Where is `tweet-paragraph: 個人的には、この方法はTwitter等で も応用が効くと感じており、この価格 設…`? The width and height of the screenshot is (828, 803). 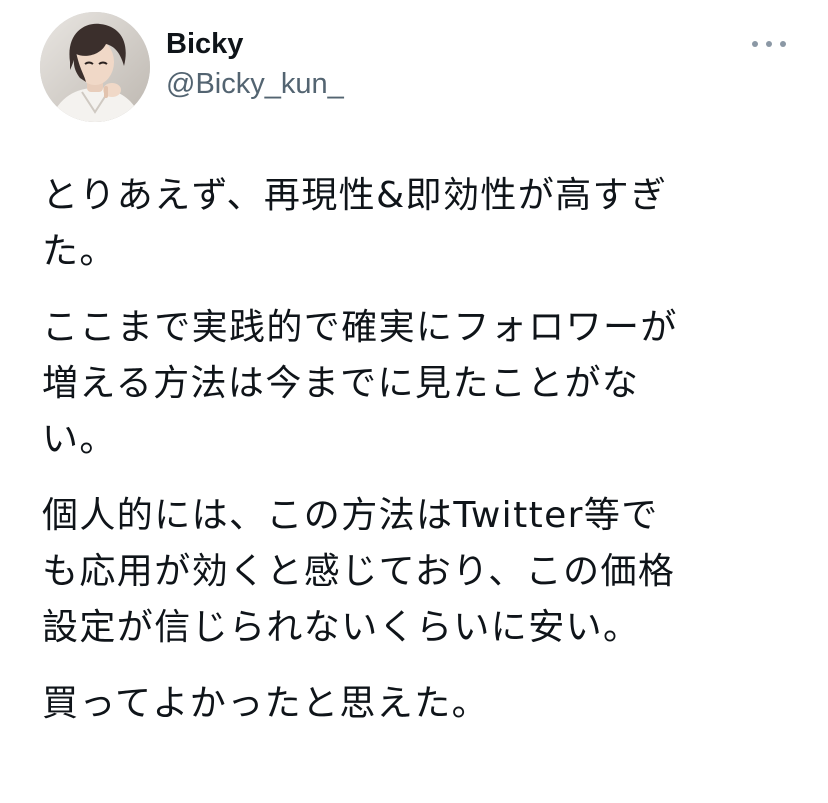
tweet-paragraph: 個人的には、この方法はTwitter等で も応用が効くと感じており、この価格 設… is located at coordinates (359, 571).